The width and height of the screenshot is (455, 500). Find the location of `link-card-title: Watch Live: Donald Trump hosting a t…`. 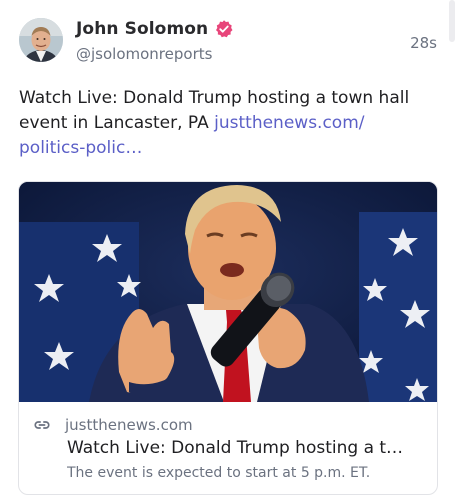

link-card-title: Watch Live: Donald Trump hosting a t… is located at coordinates (247, 448).